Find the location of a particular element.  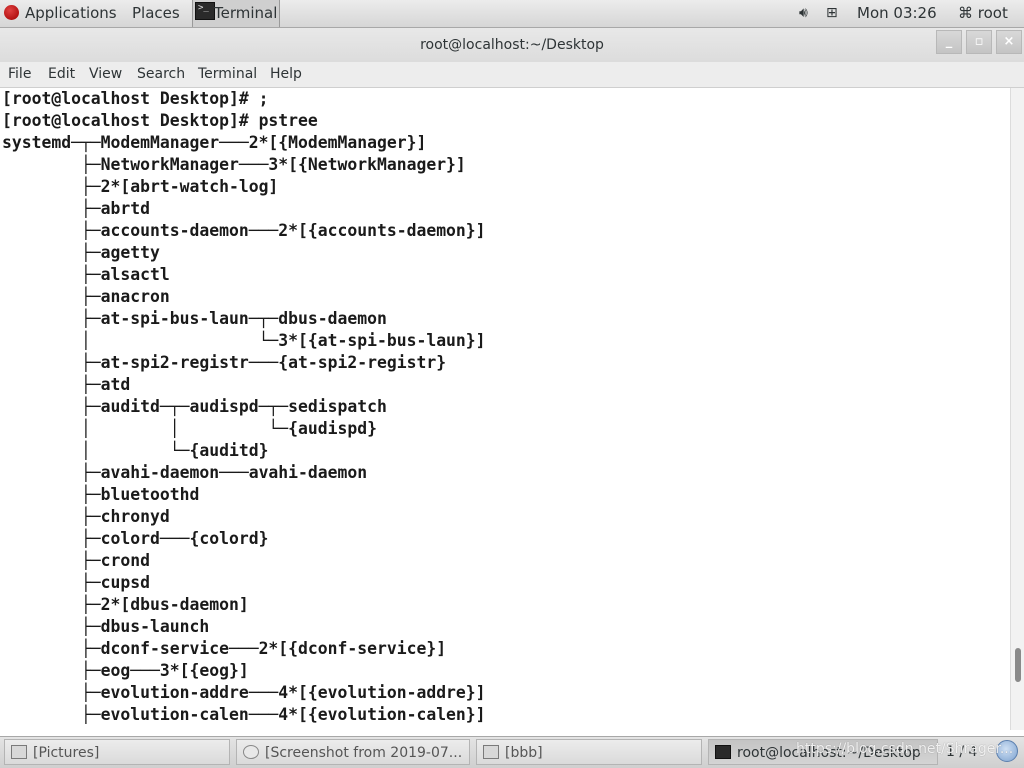

task-label: [bbb] is located at coordinates (524, 753).